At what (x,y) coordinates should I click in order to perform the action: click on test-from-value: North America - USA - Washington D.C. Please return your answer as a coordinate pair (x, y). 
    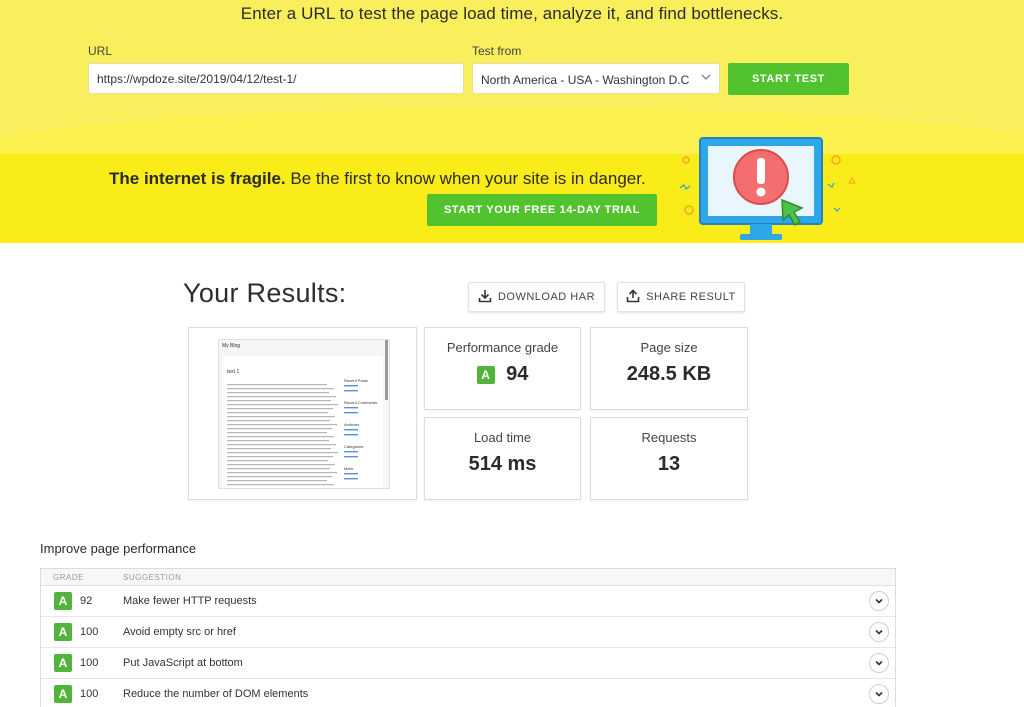
    Looking at the image, I should click on (585, 80).